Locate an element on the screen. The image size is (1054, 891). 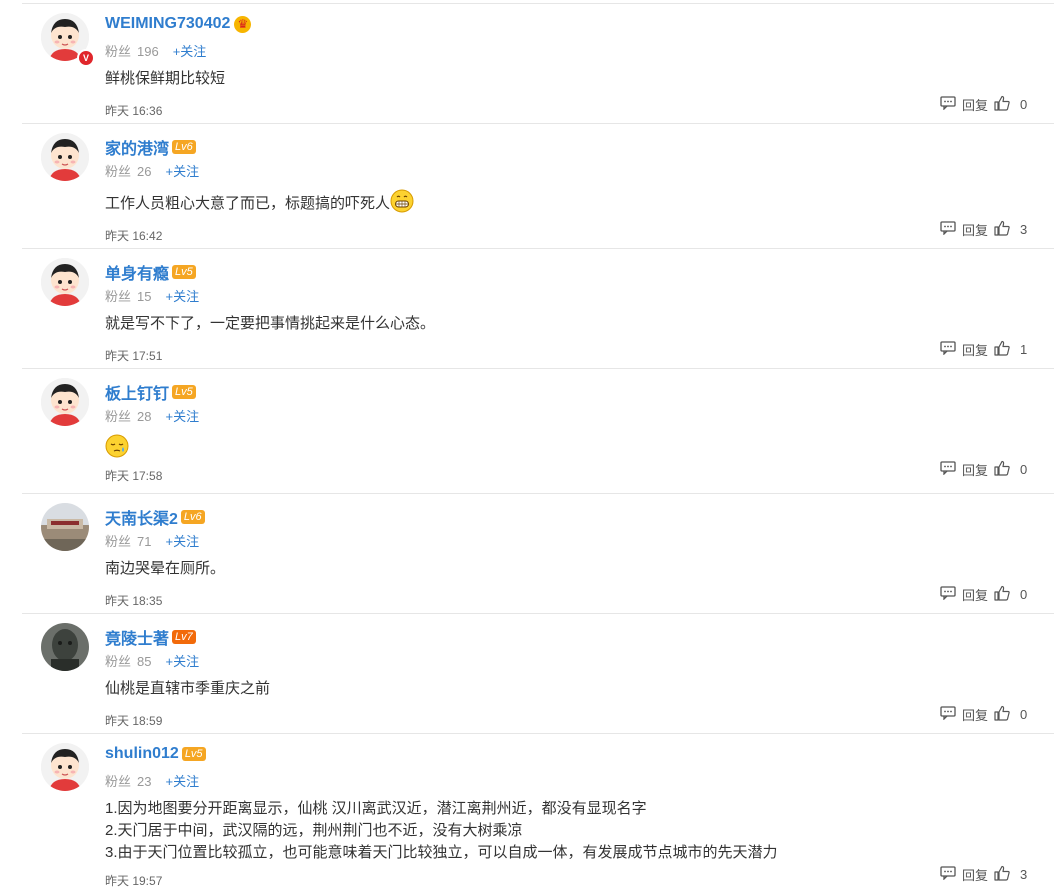
username-row: 天南长渠2 Lv6 is located at coordinates (155, 517).